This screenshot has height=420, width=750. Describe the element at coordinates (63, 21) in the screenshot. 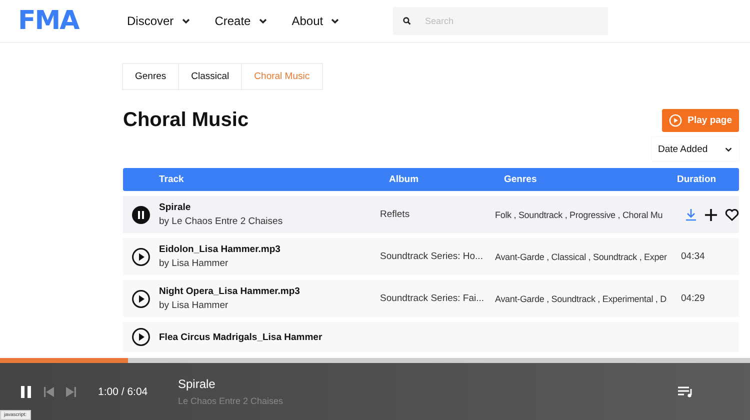

I see `logo: FMA` at that location.